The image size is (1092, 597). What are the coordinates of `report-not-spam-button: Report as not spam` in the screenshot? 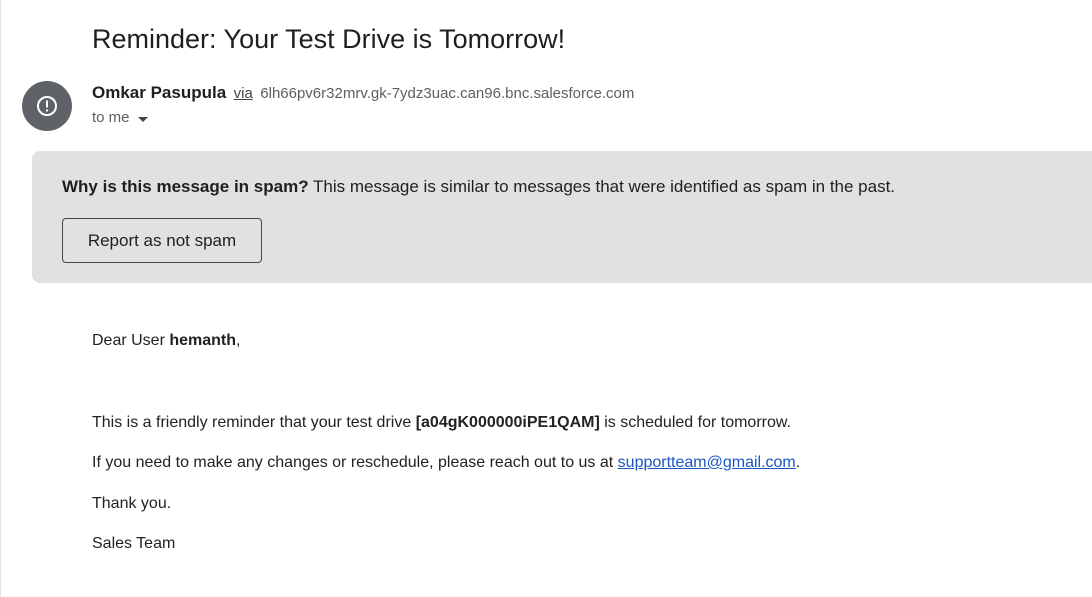 It's located at (162, 240).